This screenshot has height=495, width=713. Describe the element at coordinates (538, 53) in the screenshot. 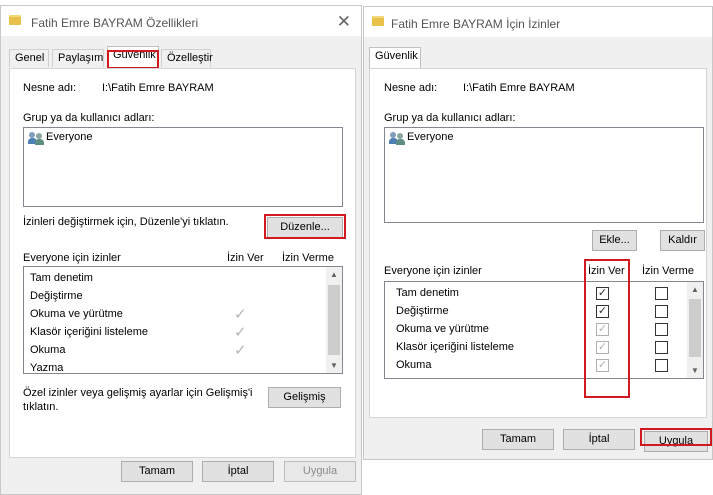

I see `permissions-tabbar: Güvenlik` at that location.